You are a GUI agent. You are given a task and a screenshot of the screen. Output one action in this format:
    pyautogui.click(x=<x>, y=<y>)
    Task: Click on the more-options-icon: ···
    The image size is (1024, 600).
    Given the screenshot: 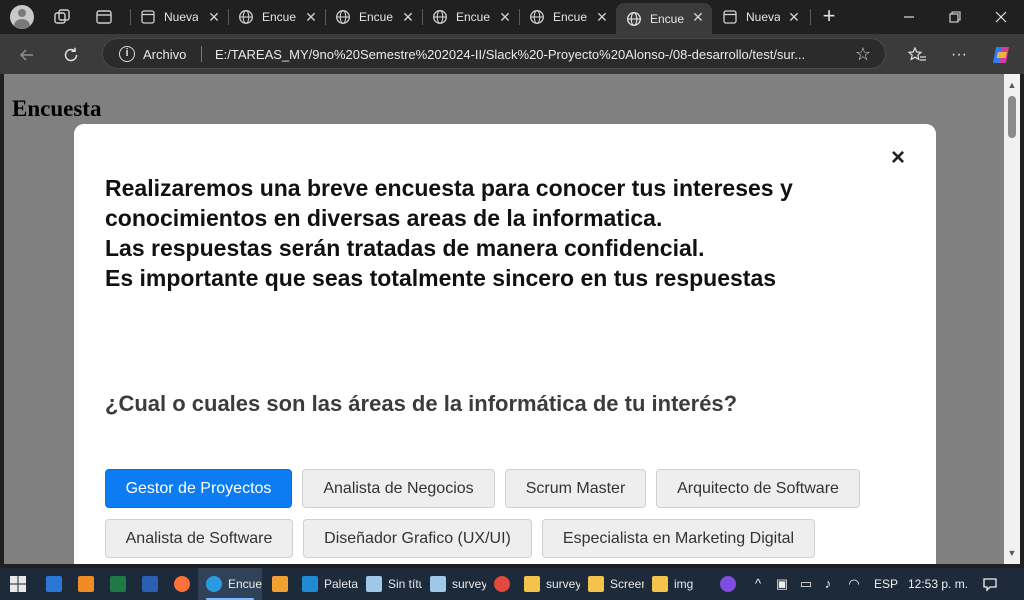 What is the action you would take?
    pyautogui.click(x=959, y=55)
    